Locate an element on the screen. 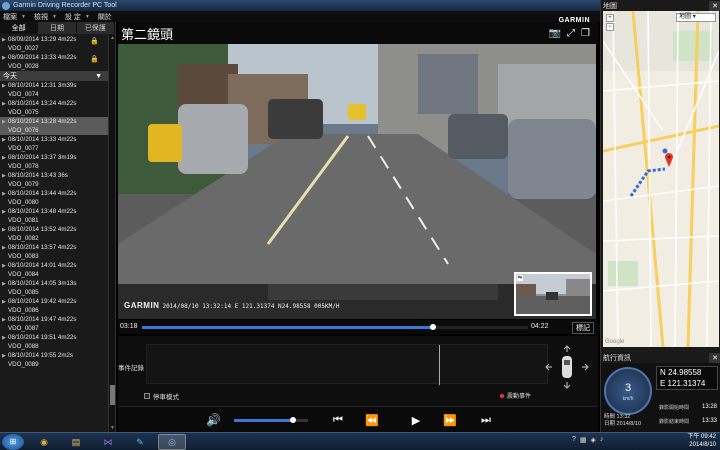 This screenshot has width=720, height=450. video-list-item: ▶ 08/10/2014 13:52 4m22s VDO_0082 is located at coordinates (54, 234).